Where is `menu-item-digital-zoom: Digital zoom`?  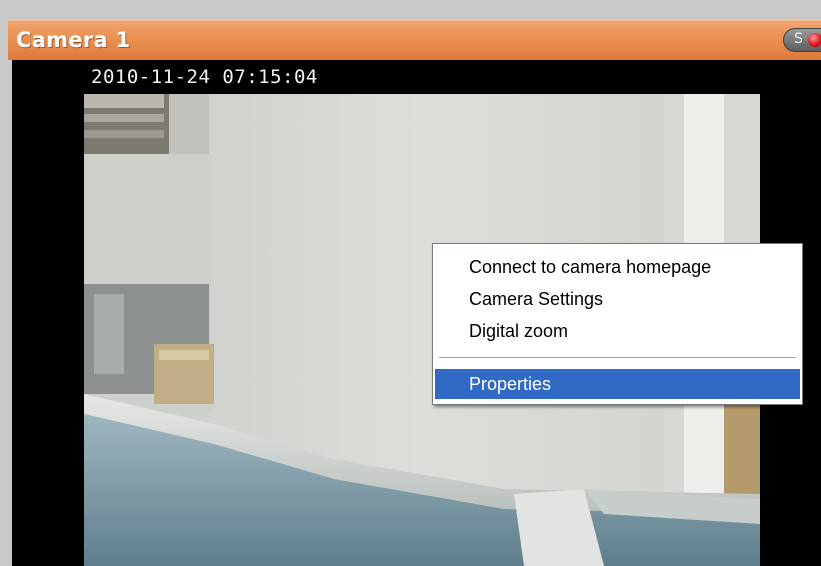 menu-item-digital-zoom: Digital zoom is located at coordinates (617, 331).